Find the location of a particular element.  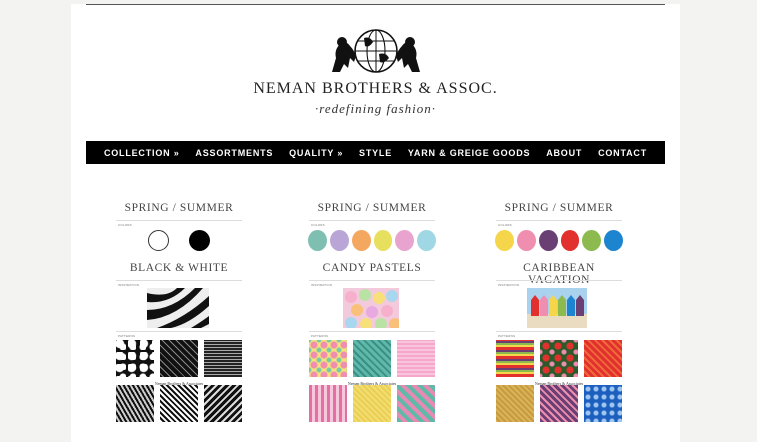

globe-with-lions-icon is located at coordinates (376, 51).